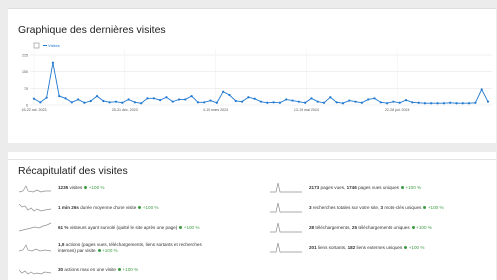  I want to click on series-toggle-checkbox, so click(36, 45).